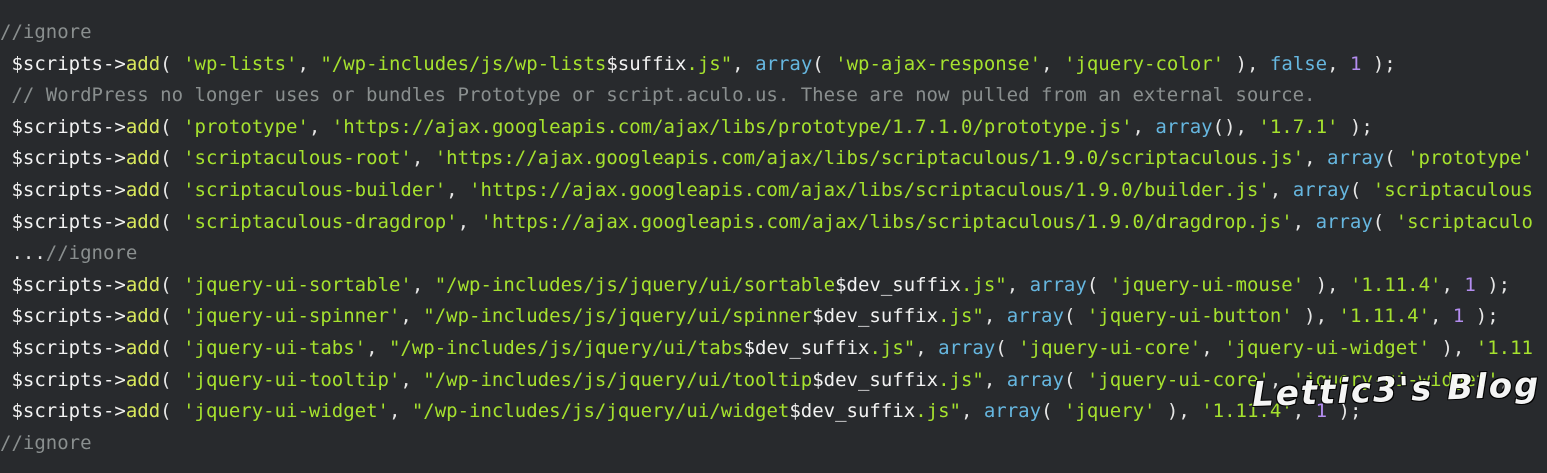 This screenshot has height=473, width=1547. What do you see at coordinates (275, 347) in the screenshot?
I see `string-token: 'jquery-ui-tabs'` at bounding box center [275, 347].